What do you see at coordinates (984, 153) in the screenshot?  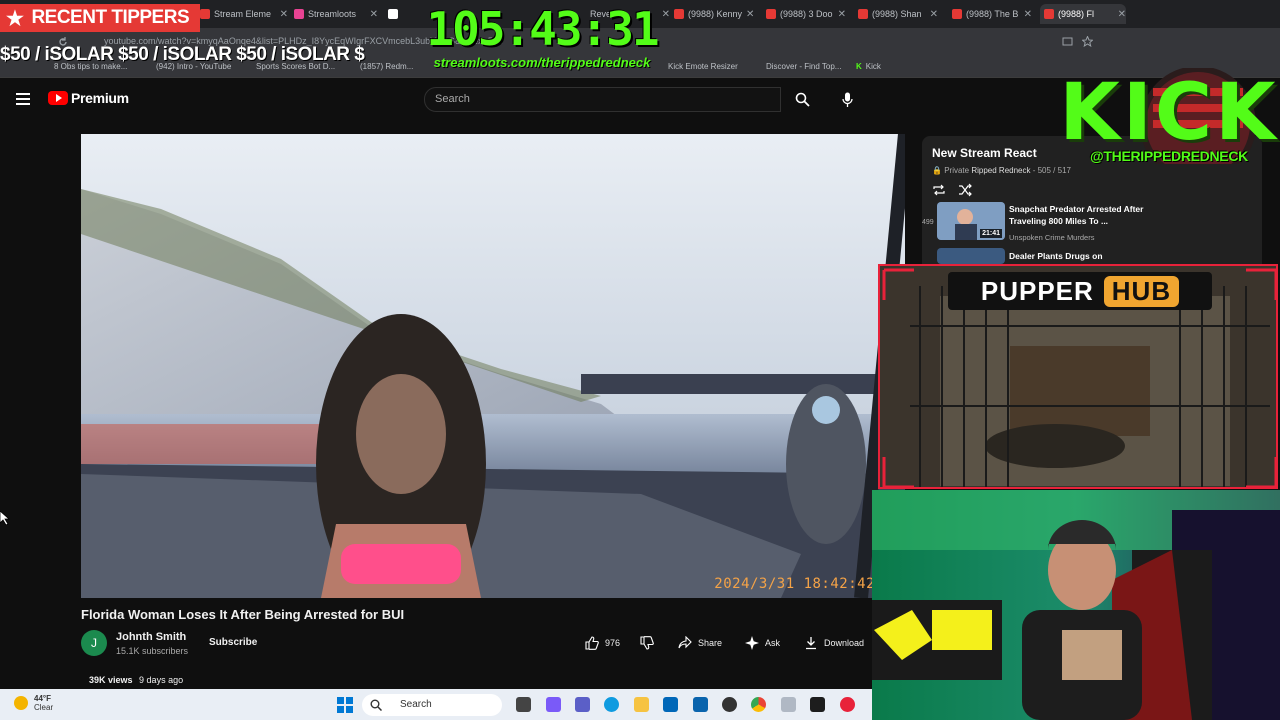 I see `playlist-title: New Stream React` at bounding box center [984, 153].